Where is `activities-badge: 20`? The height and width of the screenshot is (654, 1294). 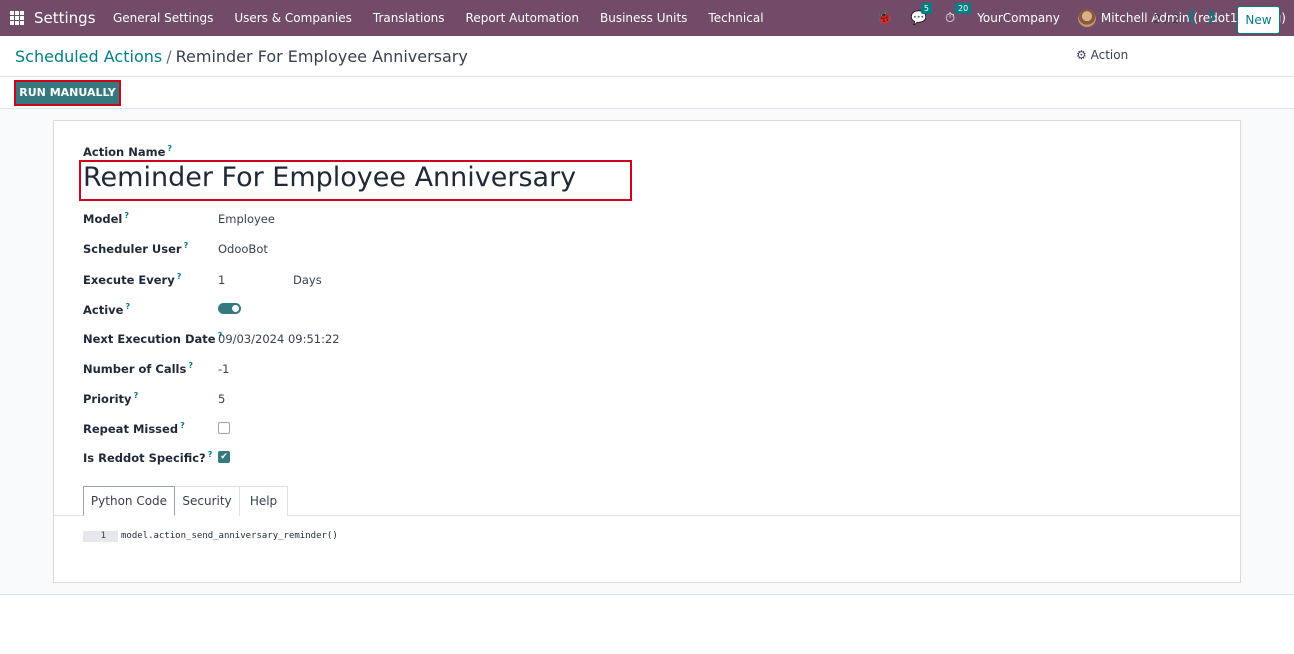 activities-badge: 20 is located at coordinates (963, 8).